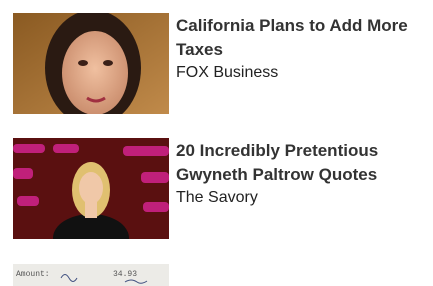 Image resolution: width=433 pixels, height=286 pixels. Describe the element at coordinates (91, 275) in the screenshot. I see `article-thumbnail: Amount: 34.93` at that location.